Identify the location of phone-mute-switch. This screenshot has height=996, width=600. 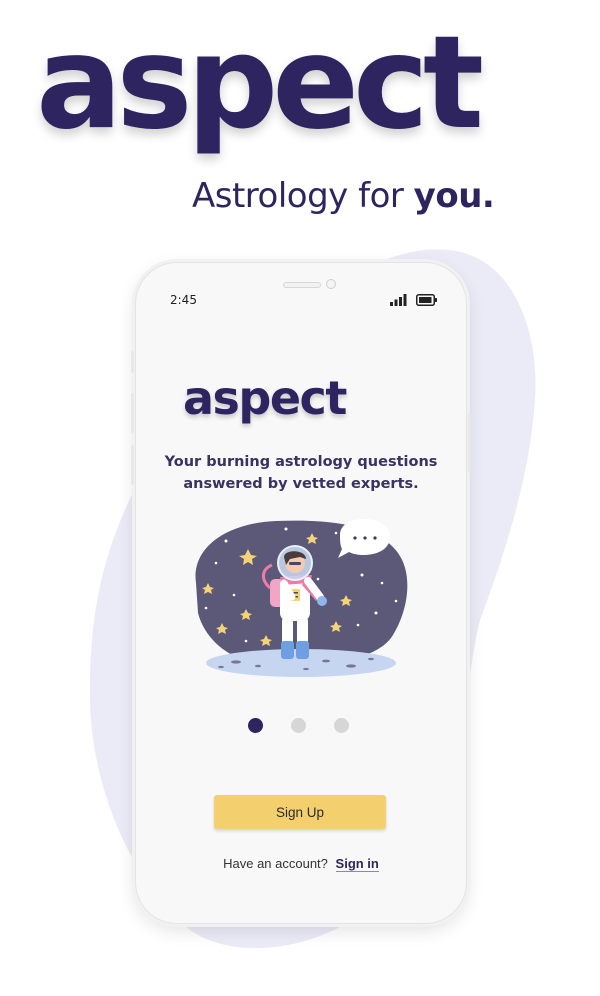
(132, 362).